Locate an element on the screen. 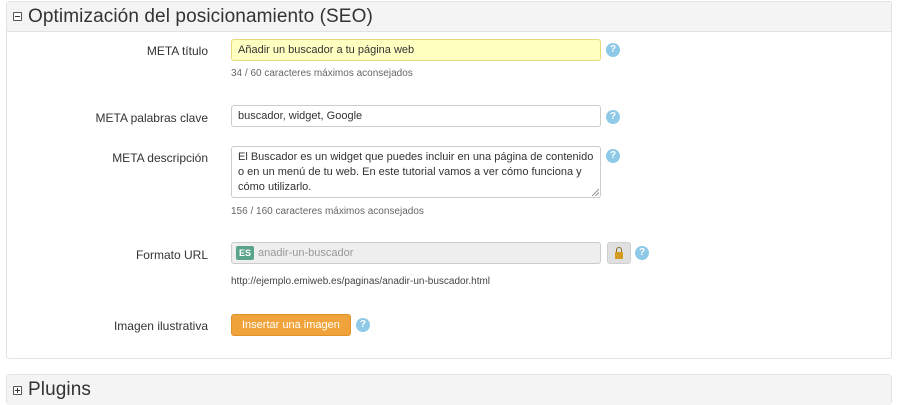  meta-title-help-icon: ? is located at coordinates (613, 50).